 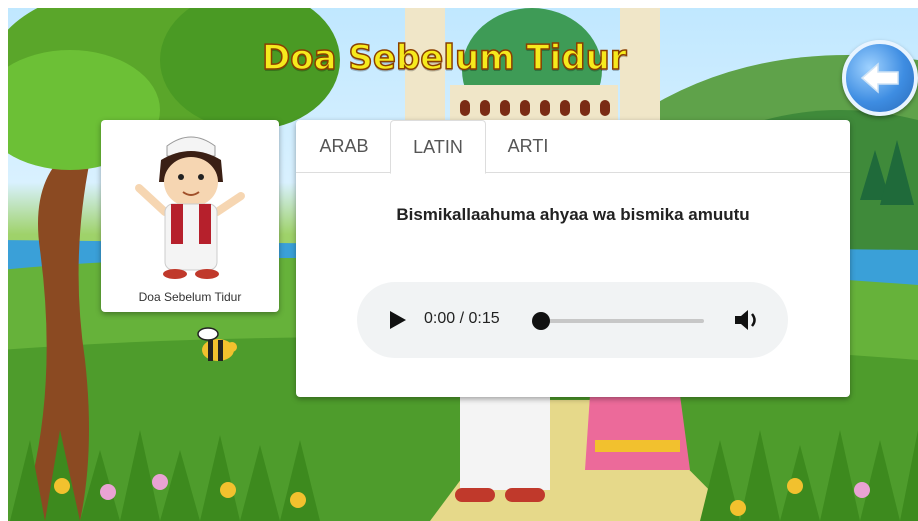 What do you see at coordinates (397, 320) in the screenshot?
I see `play-icon` at bounding box center [397, 320].